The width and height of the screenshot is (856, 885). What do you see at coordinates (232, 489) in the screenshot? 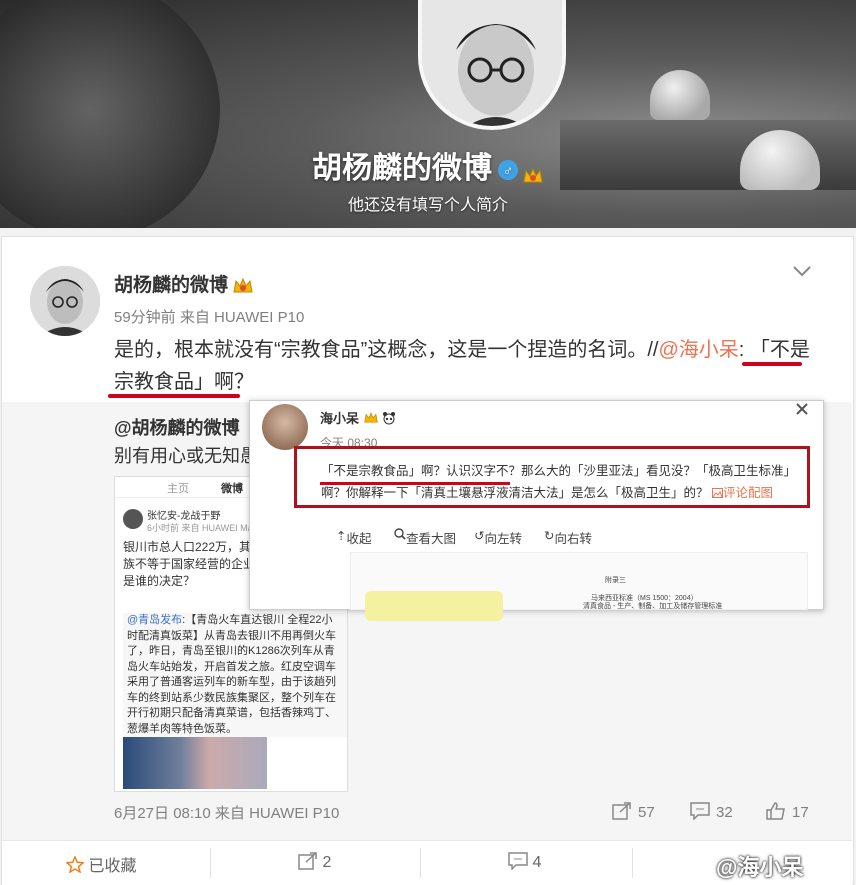
I see `thumb-tab-weibo: 微博` at bounding box center [232, 489].